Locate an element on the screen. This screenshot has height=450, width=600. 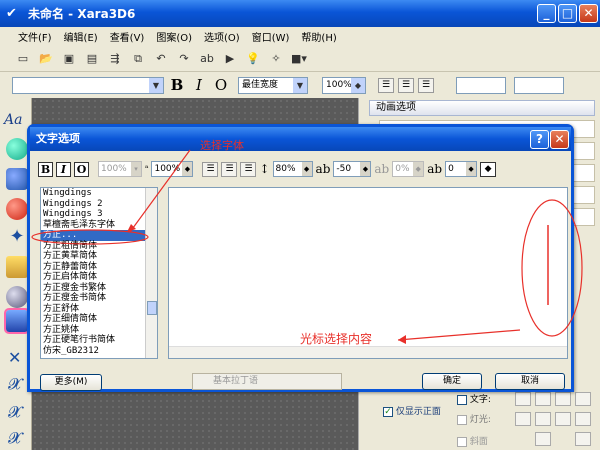
dialog-outline-button: O is located at coordinates (81, 169).